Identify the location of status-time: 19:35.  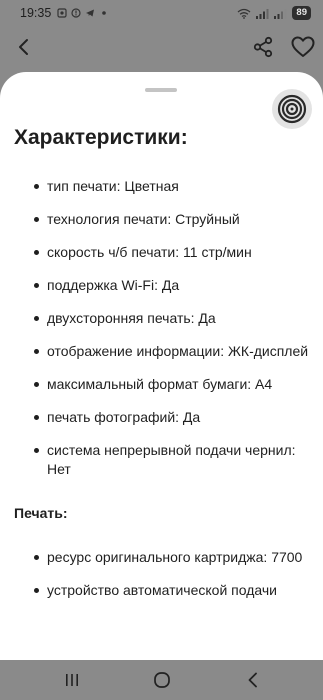
(36, 13).